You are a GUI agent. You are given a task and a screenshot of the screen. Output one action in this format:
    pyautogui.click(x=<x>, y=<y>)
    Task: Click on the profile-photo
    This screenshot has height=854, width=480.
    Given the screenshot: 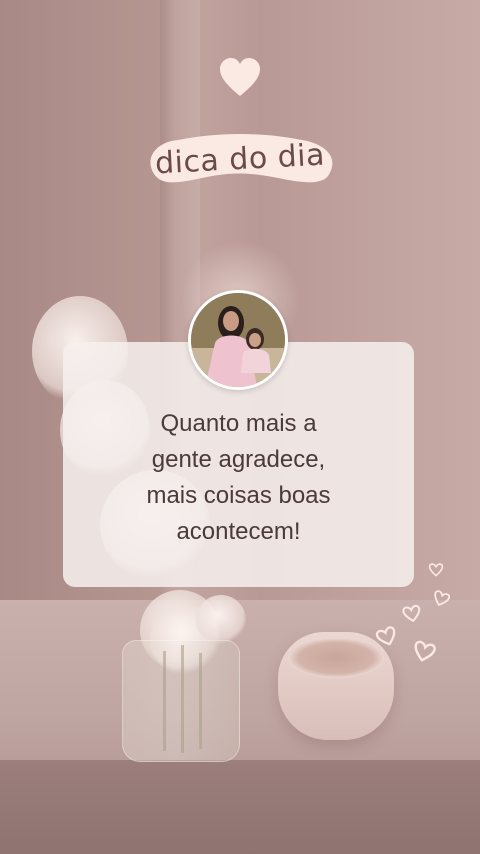 What is the action you would take?
    pyautogui.click(x=238, y=340)
    